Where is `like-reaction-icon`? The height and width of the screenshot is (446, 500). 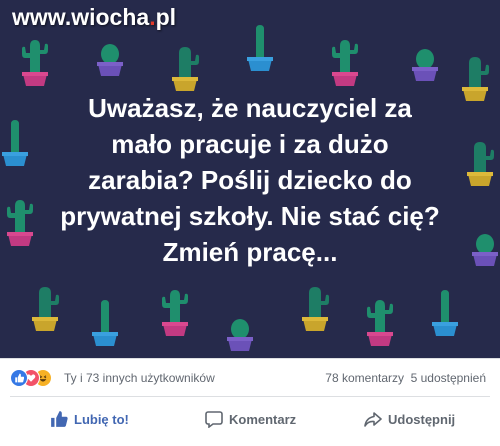 like-reaction-icon is located at coordinates (19, 378).